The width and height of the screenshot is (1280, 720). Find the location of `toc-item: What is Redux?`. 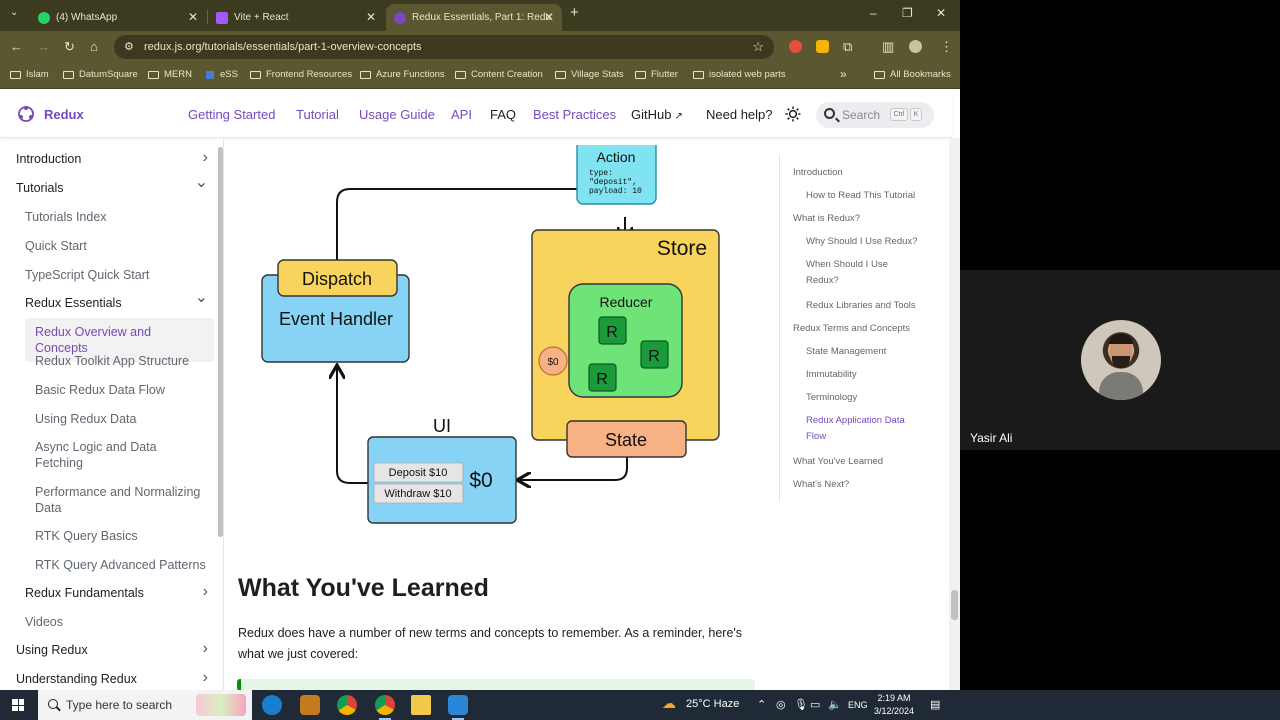

toc-item: What is Redux? is located at coordinates (826, 219).